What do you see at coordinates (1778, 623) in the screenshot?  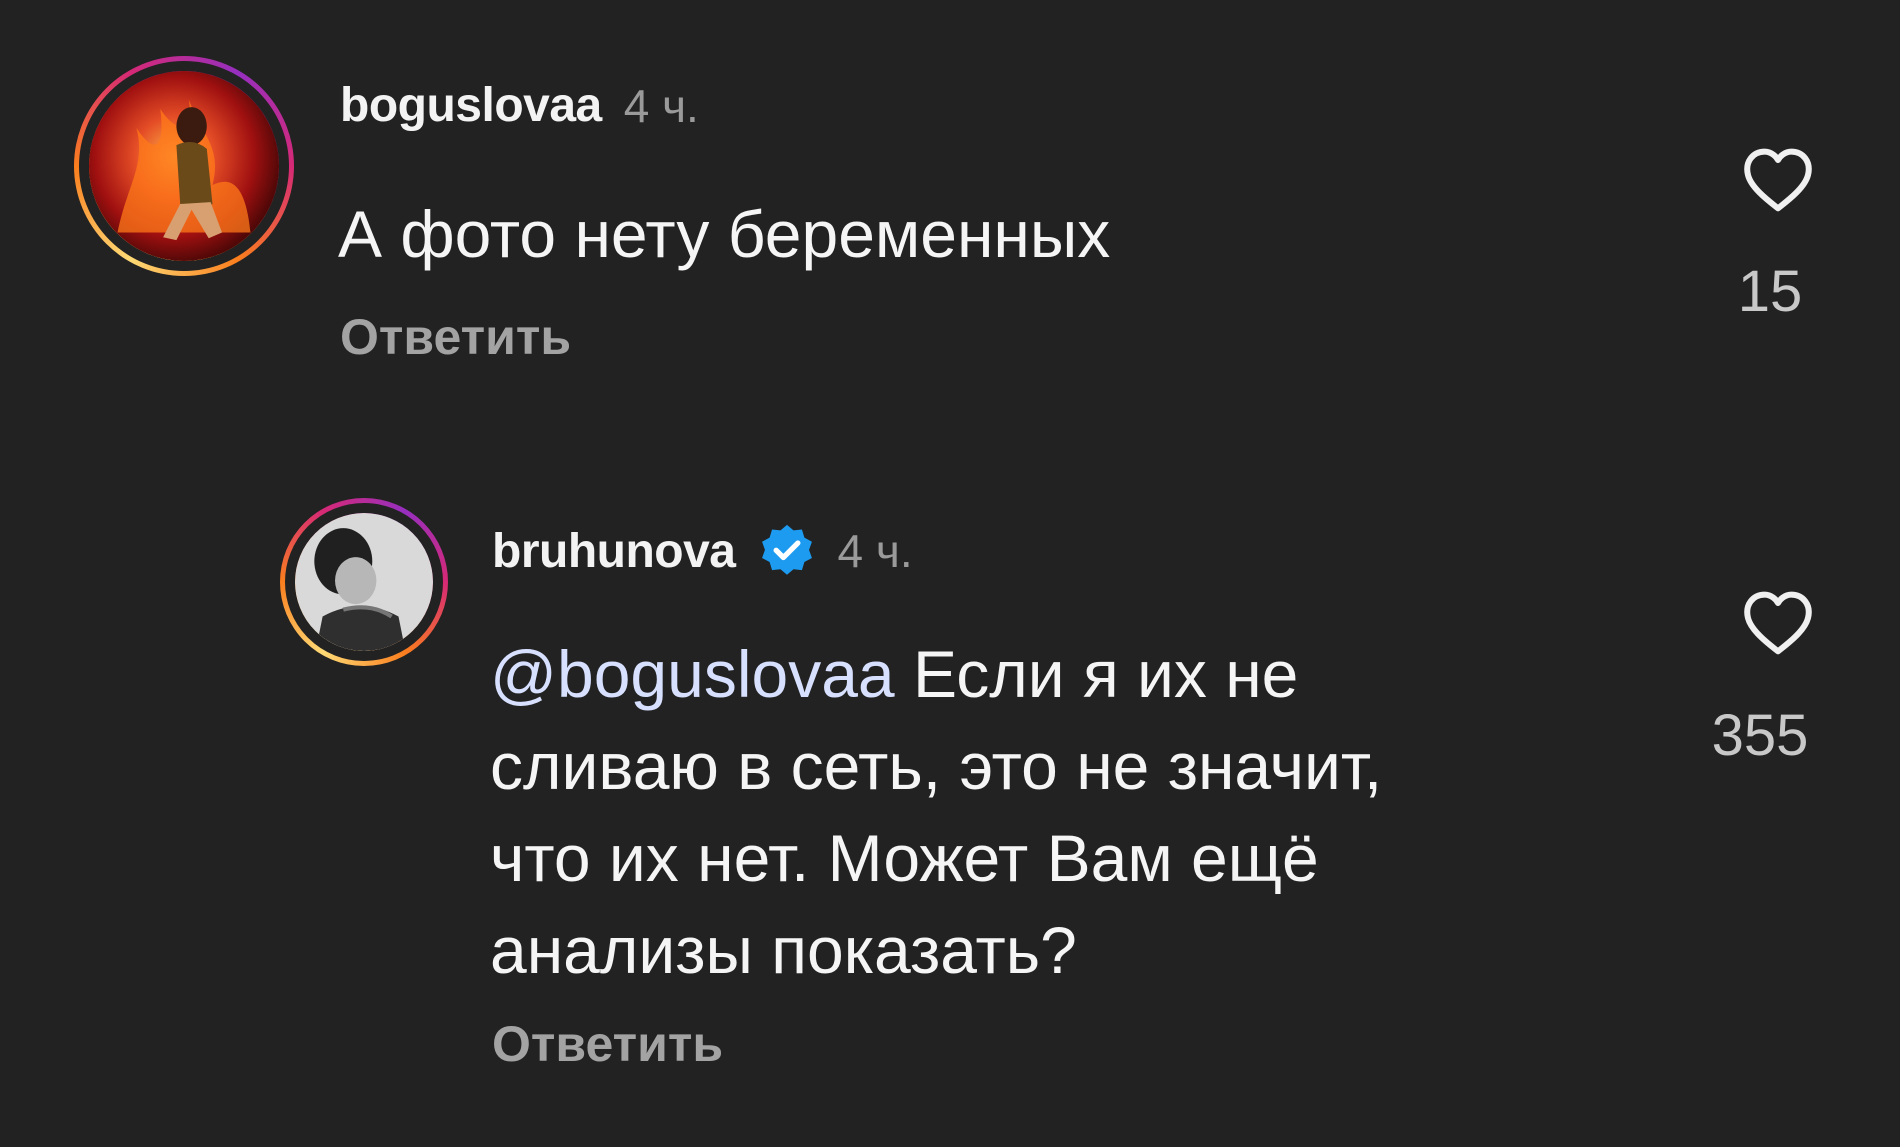 I see `heart-icon` at bounding box center [1778, 623].